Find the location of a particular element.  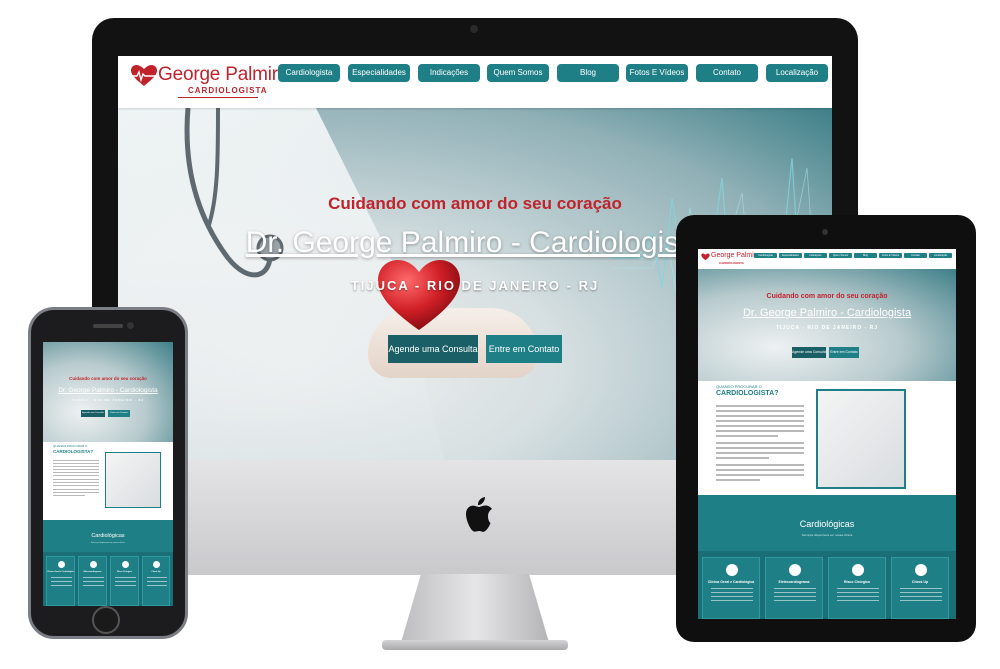

ipad-card-clinica: Clínica Geral e Cardiológica is located at coordinates (731, 588).